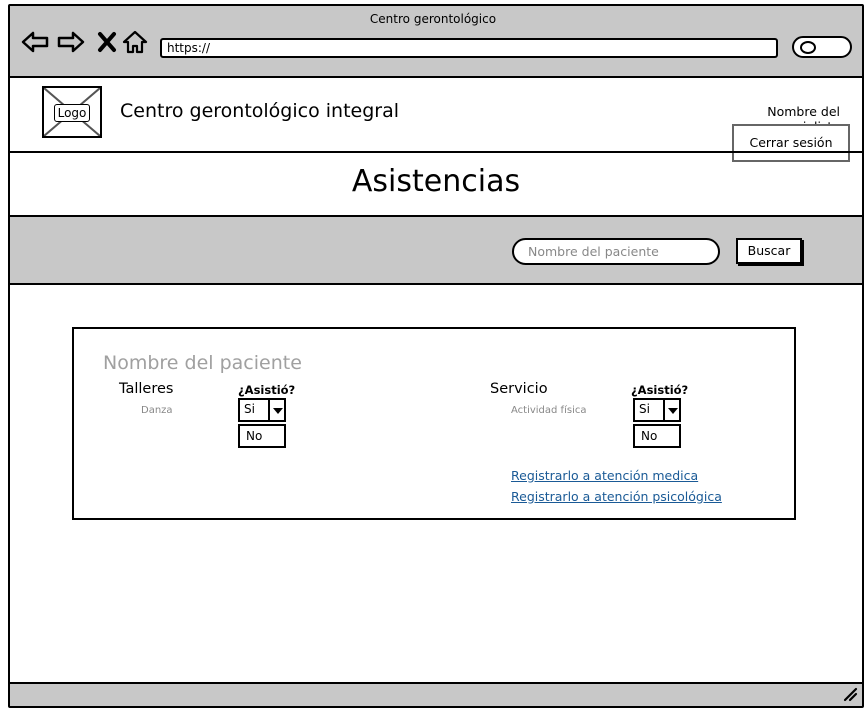 This screenshot has height=710, width=866. What do you see at coordinates (604, 475) in the screenshot?
I see `register-medical-link: Registrarlo a atención medica` at bounding box center [604, 475].